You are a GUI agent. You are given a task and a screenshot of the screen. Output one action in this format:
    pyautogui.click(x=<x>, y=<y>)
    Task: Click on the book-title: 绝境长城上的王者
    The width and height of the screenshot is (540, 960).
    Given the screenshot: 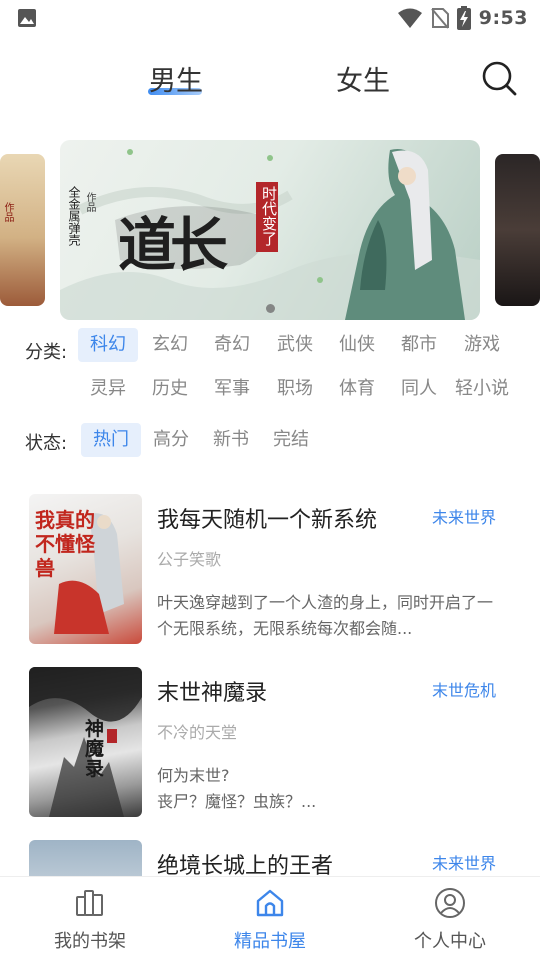 What is the action you would take?
    pyautogui.click(x=245, y=865)
    